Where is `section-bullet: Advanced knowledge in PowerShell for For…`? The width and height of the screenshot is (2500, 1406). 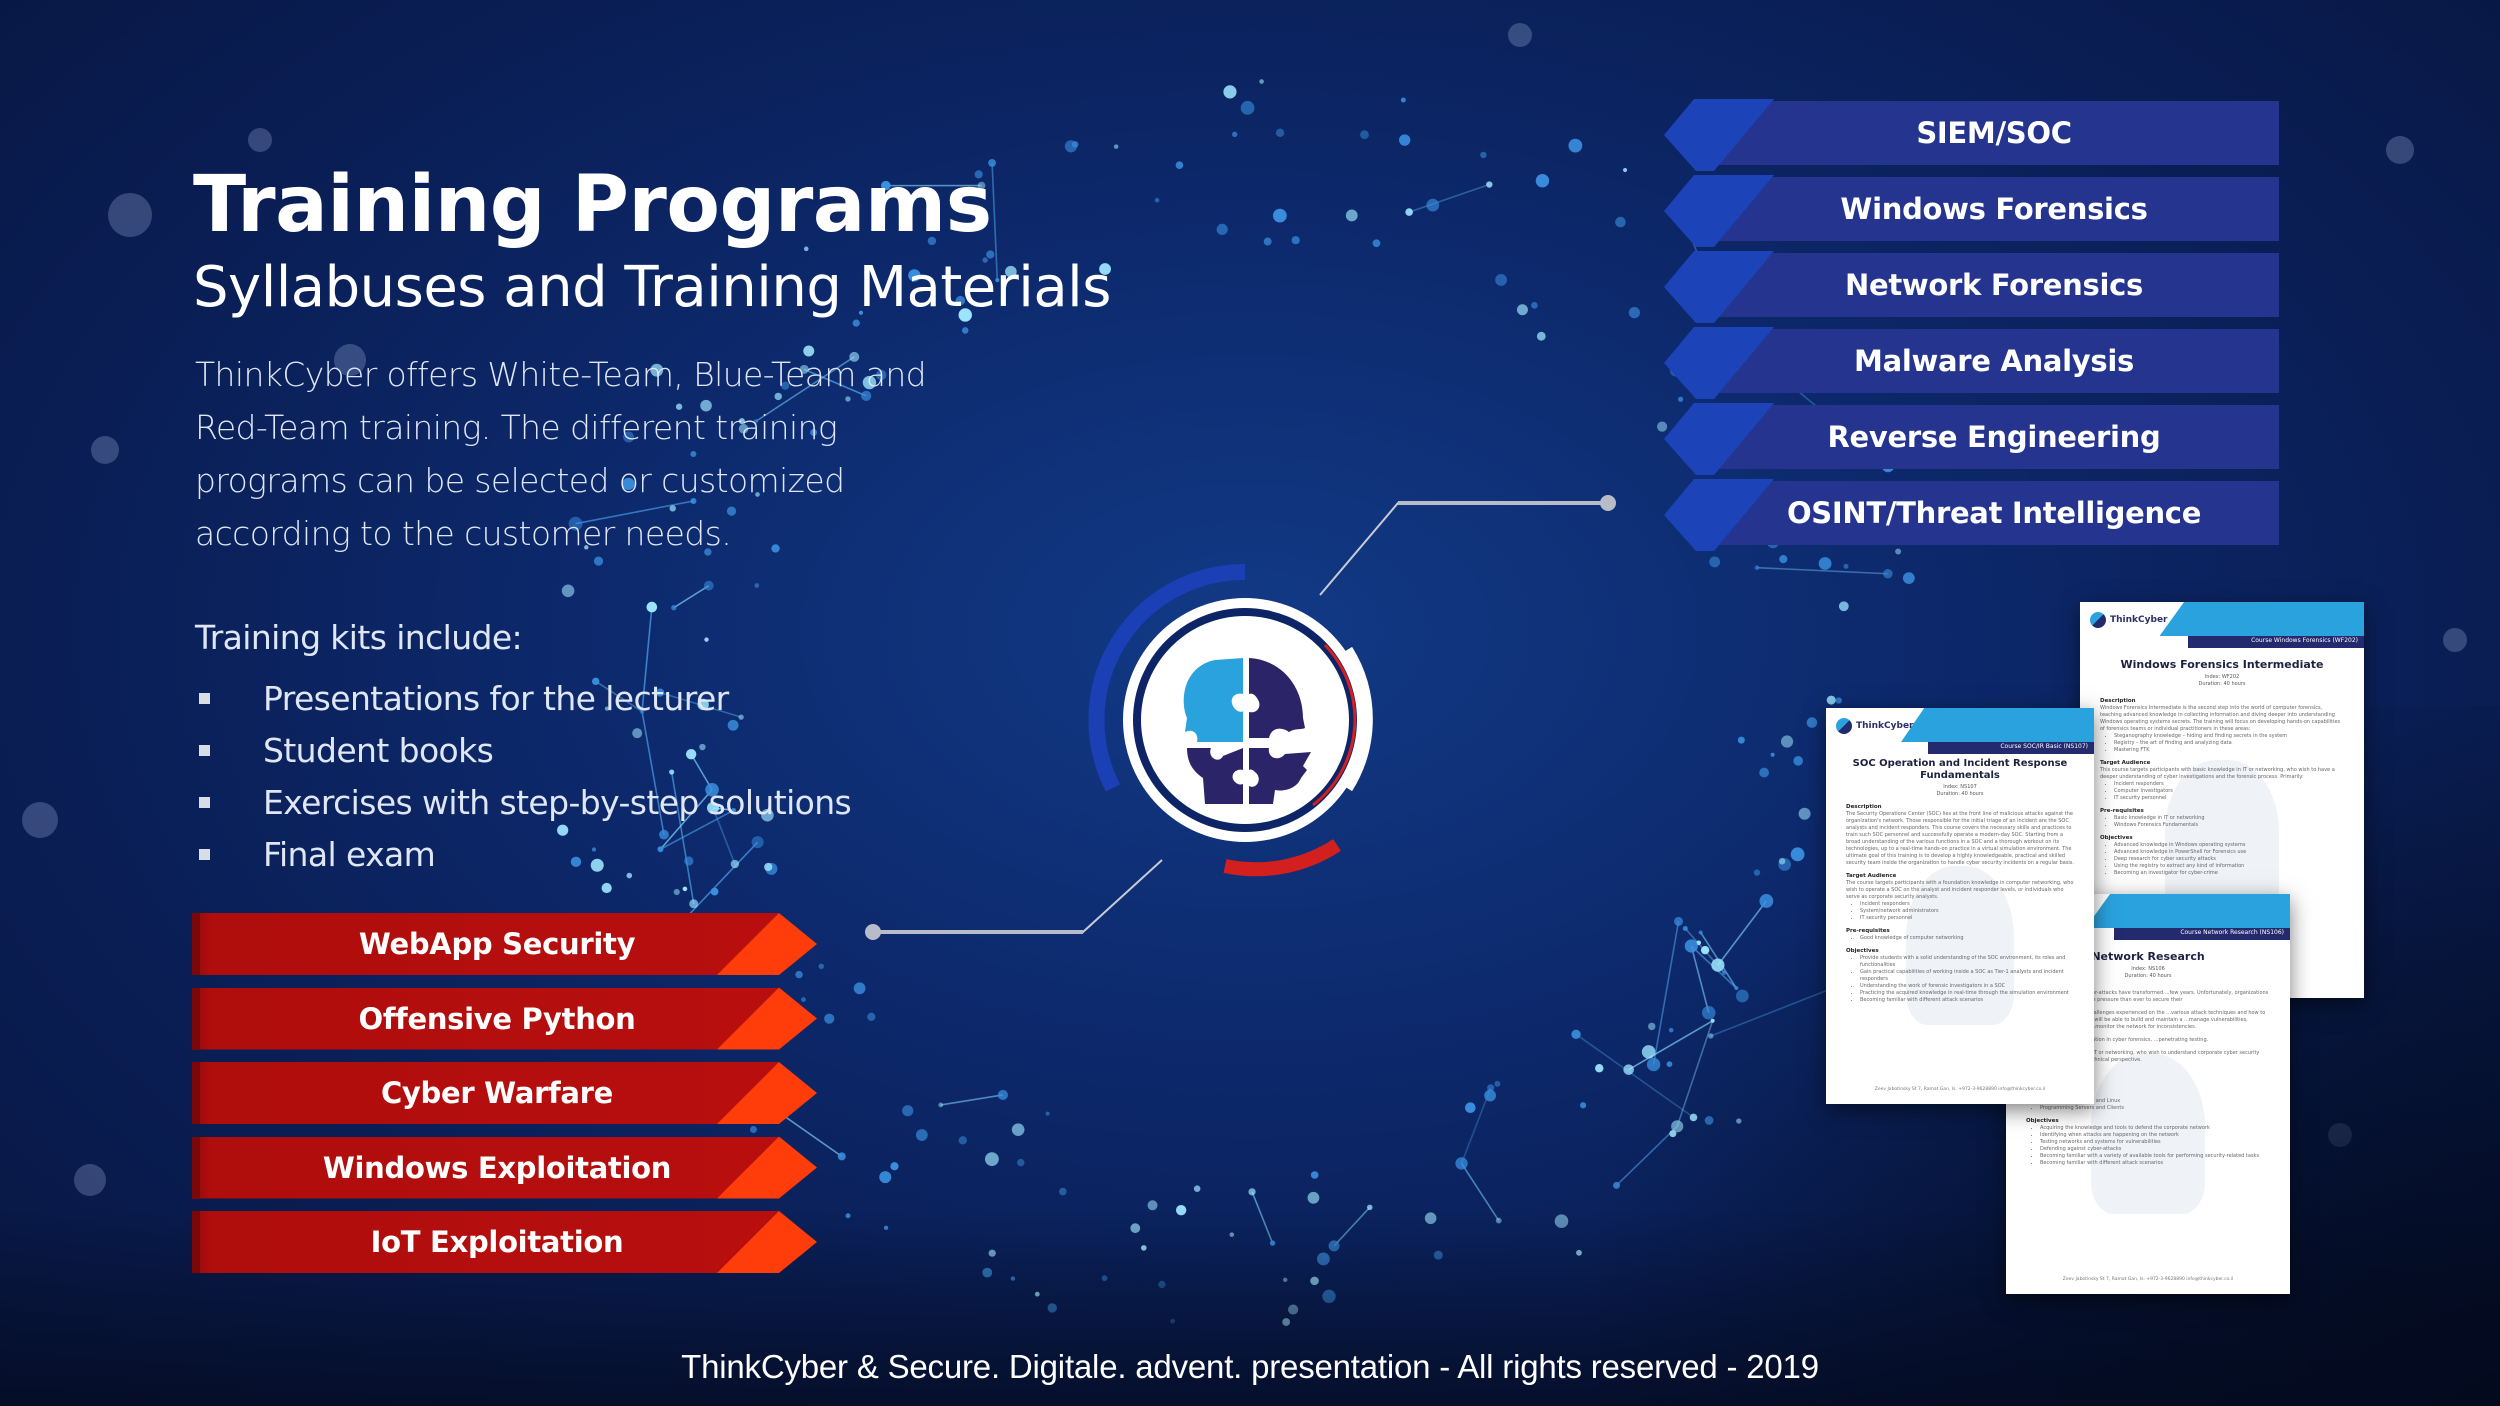 section-bullet: Advanced knowledge in PowerShell for For… is located at coordinates (2229, 852).